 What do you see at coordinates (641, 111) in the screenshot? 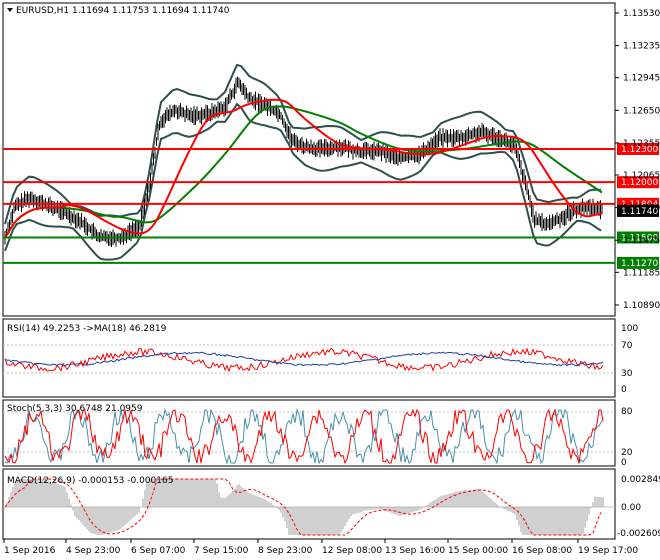
I see `price-tick-label: 1.12650` at bounding box center [641, 111].